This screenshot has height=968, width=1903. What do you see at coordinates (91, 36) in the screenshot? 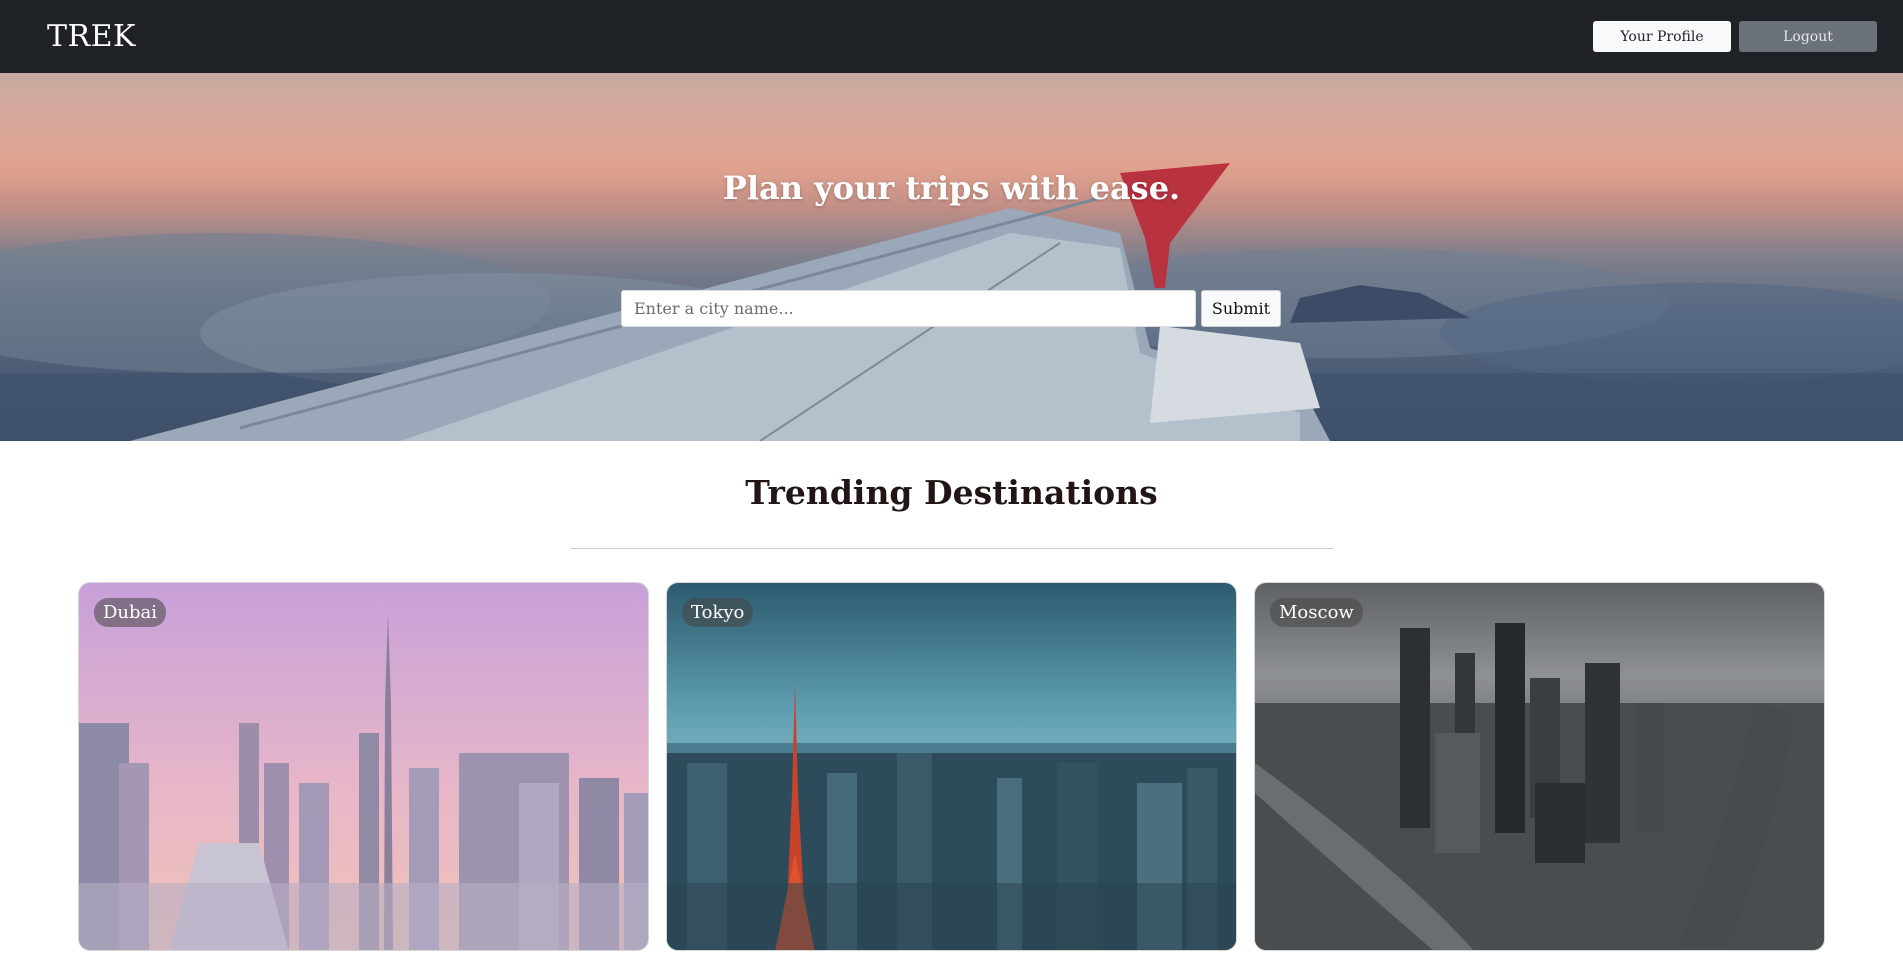
I see `brand-logo: TREK` at bounding box center [91, 36].